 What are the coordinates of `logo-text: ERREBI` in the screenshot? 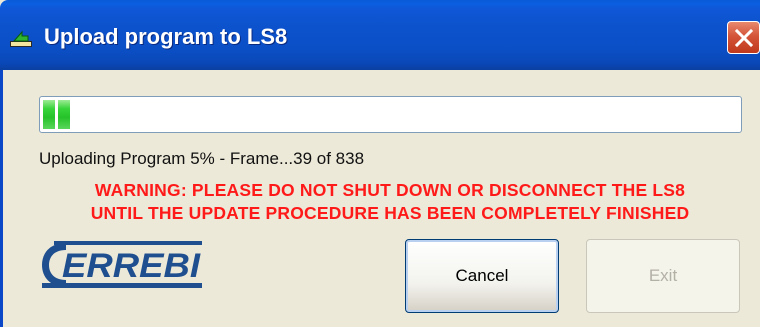 It's located at (132, 266).